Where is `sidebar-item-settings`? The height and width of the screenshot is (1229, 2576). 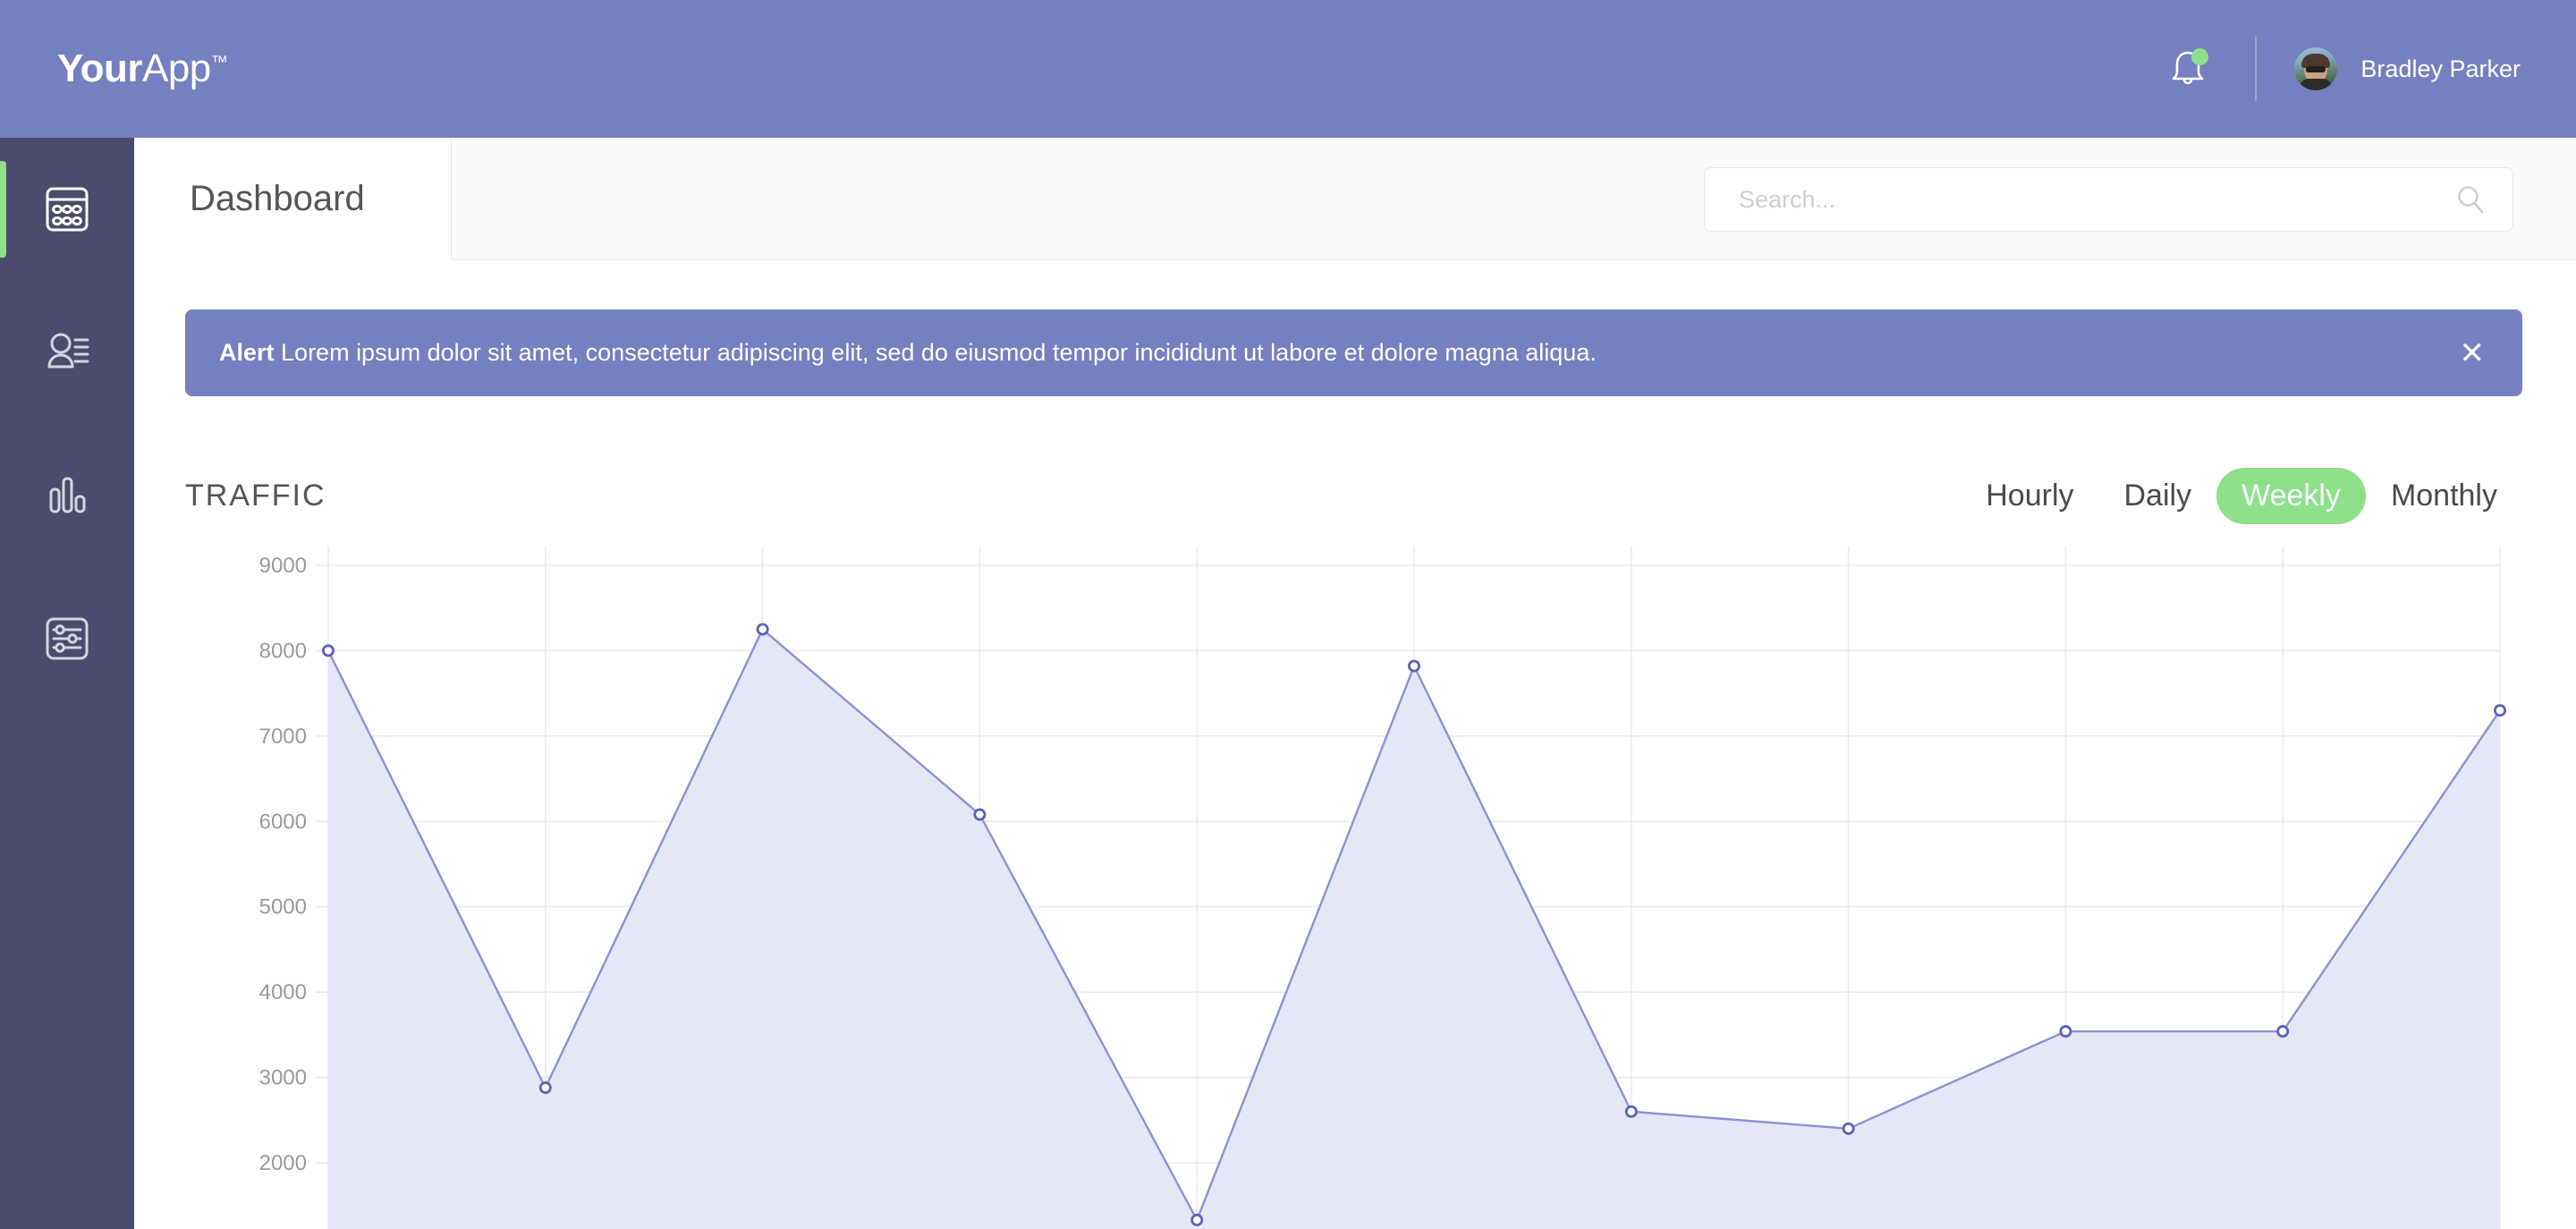
sidebar-item-settings is located at coordinates (67, 638).